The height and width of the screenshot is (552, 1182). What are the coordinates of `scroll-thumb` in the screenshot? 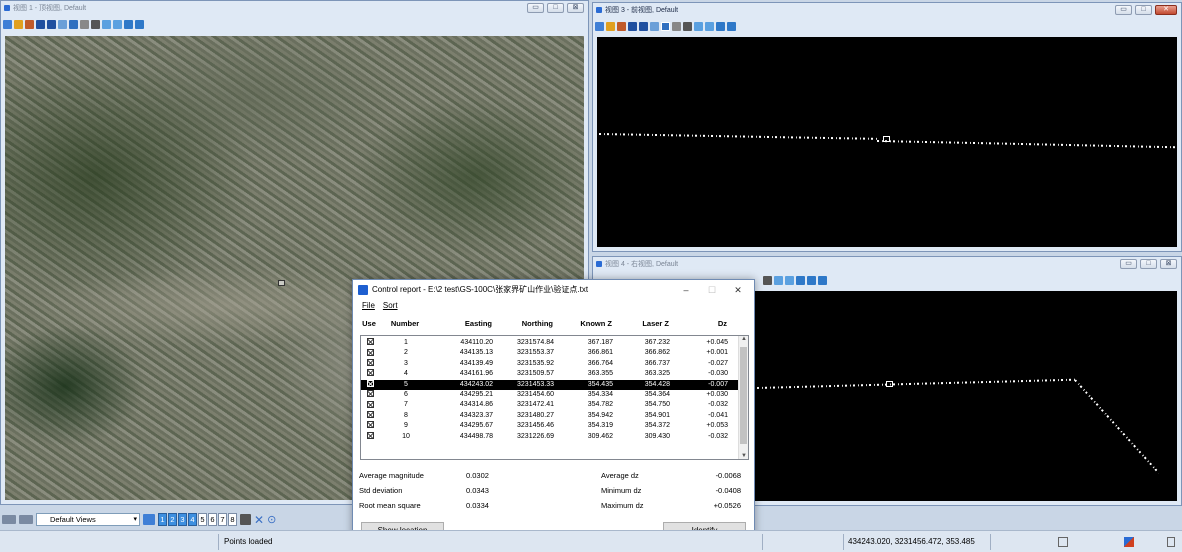 It's located at (743, 395).